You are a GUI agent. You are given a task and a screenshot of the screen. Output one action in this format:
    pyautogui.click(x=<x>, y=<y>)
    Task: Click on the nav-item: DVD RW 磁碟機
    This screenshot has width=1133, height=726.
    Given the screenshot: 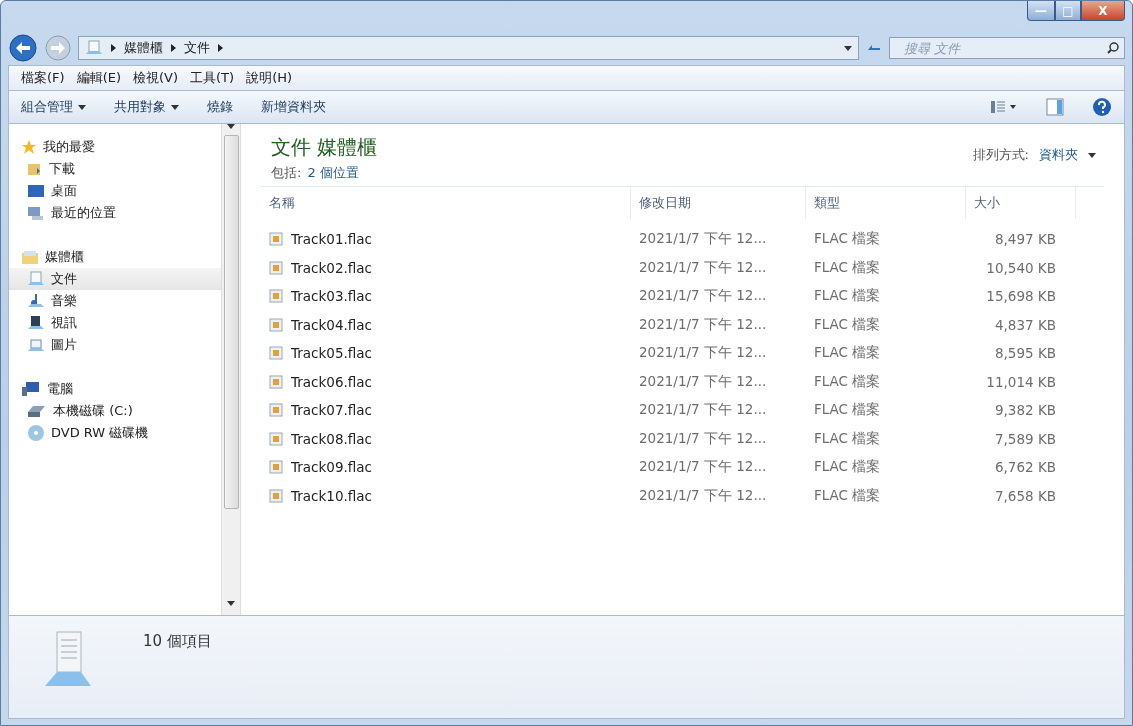 What is the action you would take?
    pyautogui.click(x=115, y=433)
    